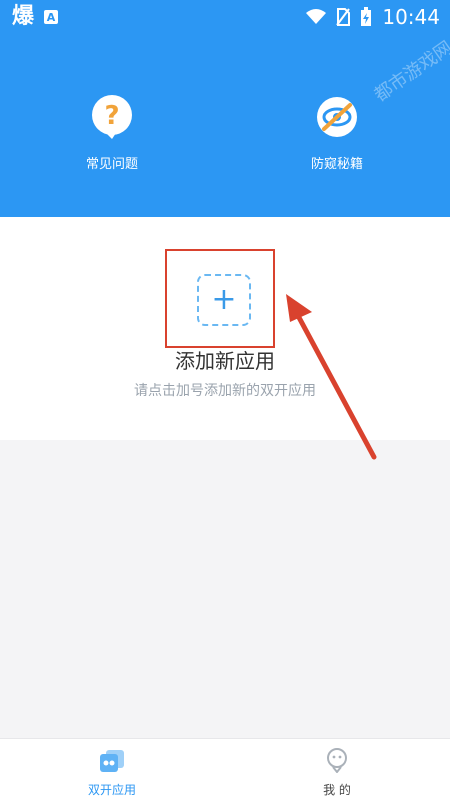  What do you see at coordinates (316, 16) in the screenshot?
I see `wifi-icon` at bounding box center [316, 16].